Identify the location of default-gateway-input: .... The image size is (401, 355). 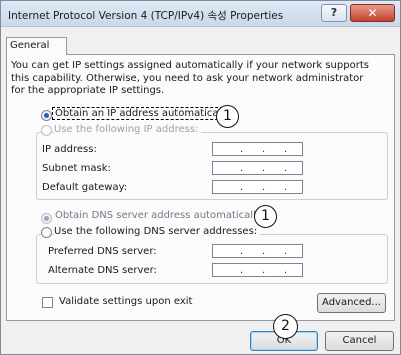
(257, 187).